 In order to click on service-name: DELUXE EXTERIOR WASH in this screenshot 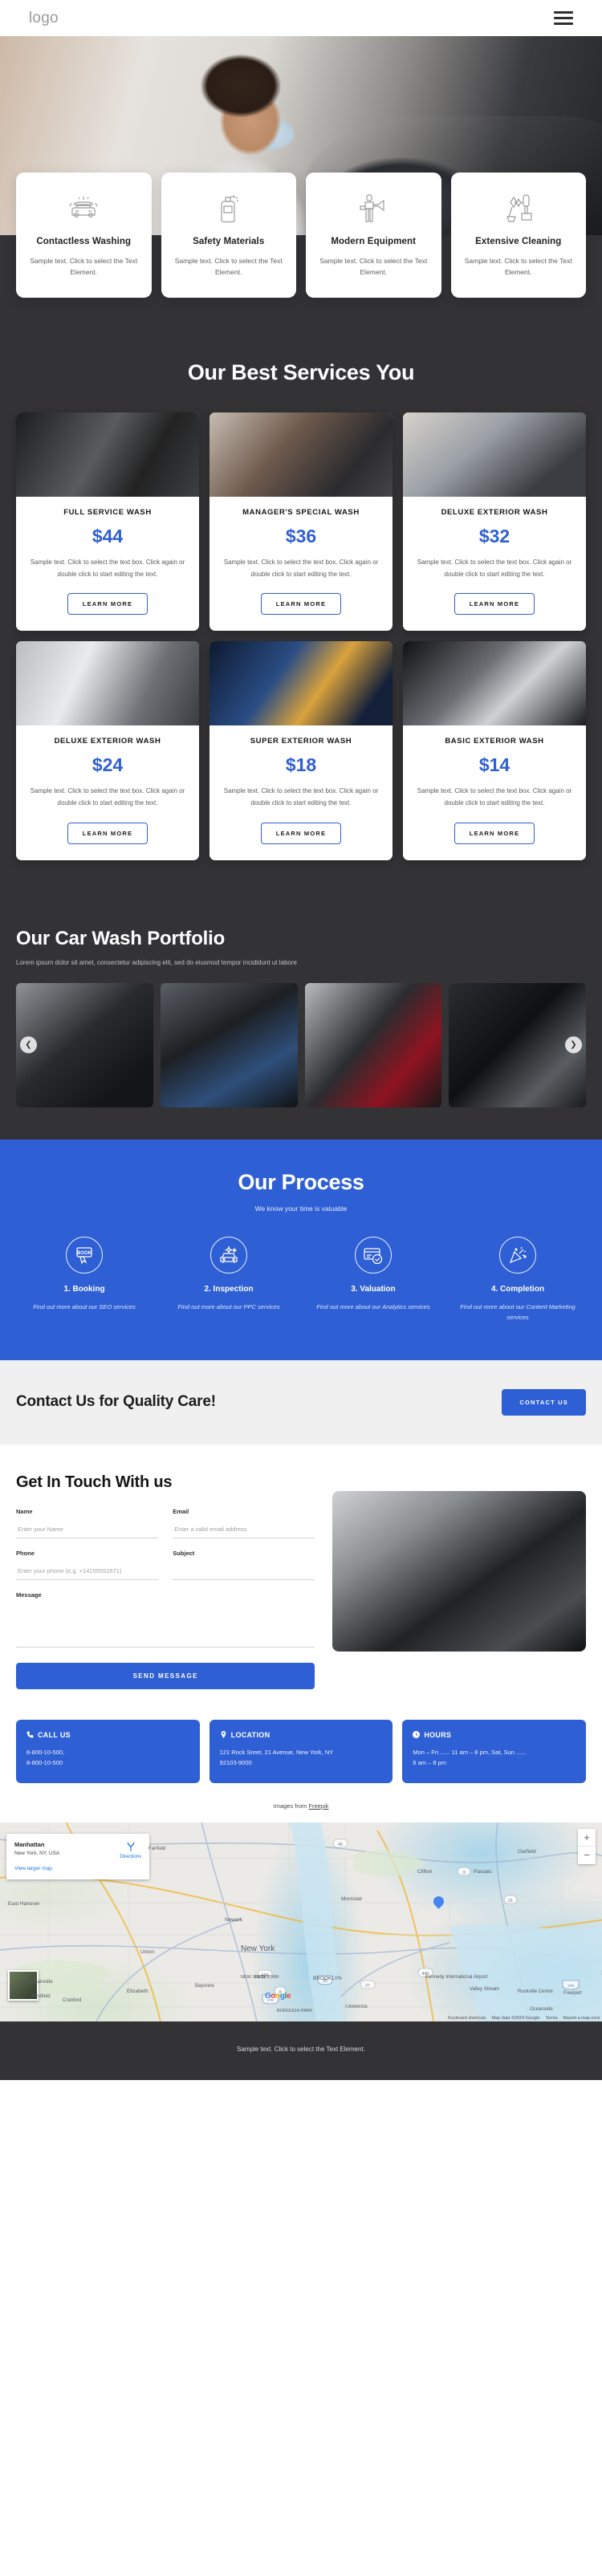, I will do `click(494, 512)`.